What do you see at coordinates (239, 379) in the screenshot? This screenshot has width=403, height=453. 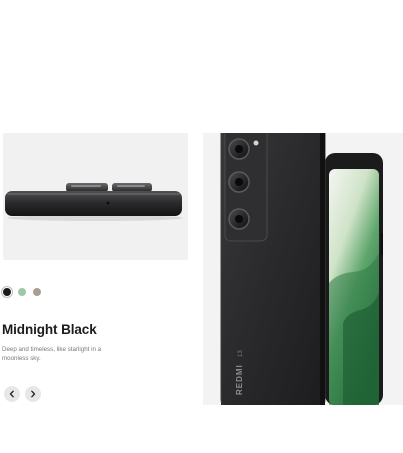 I see `brand-logo-text: REDMI` at bounding box center [239, 379].